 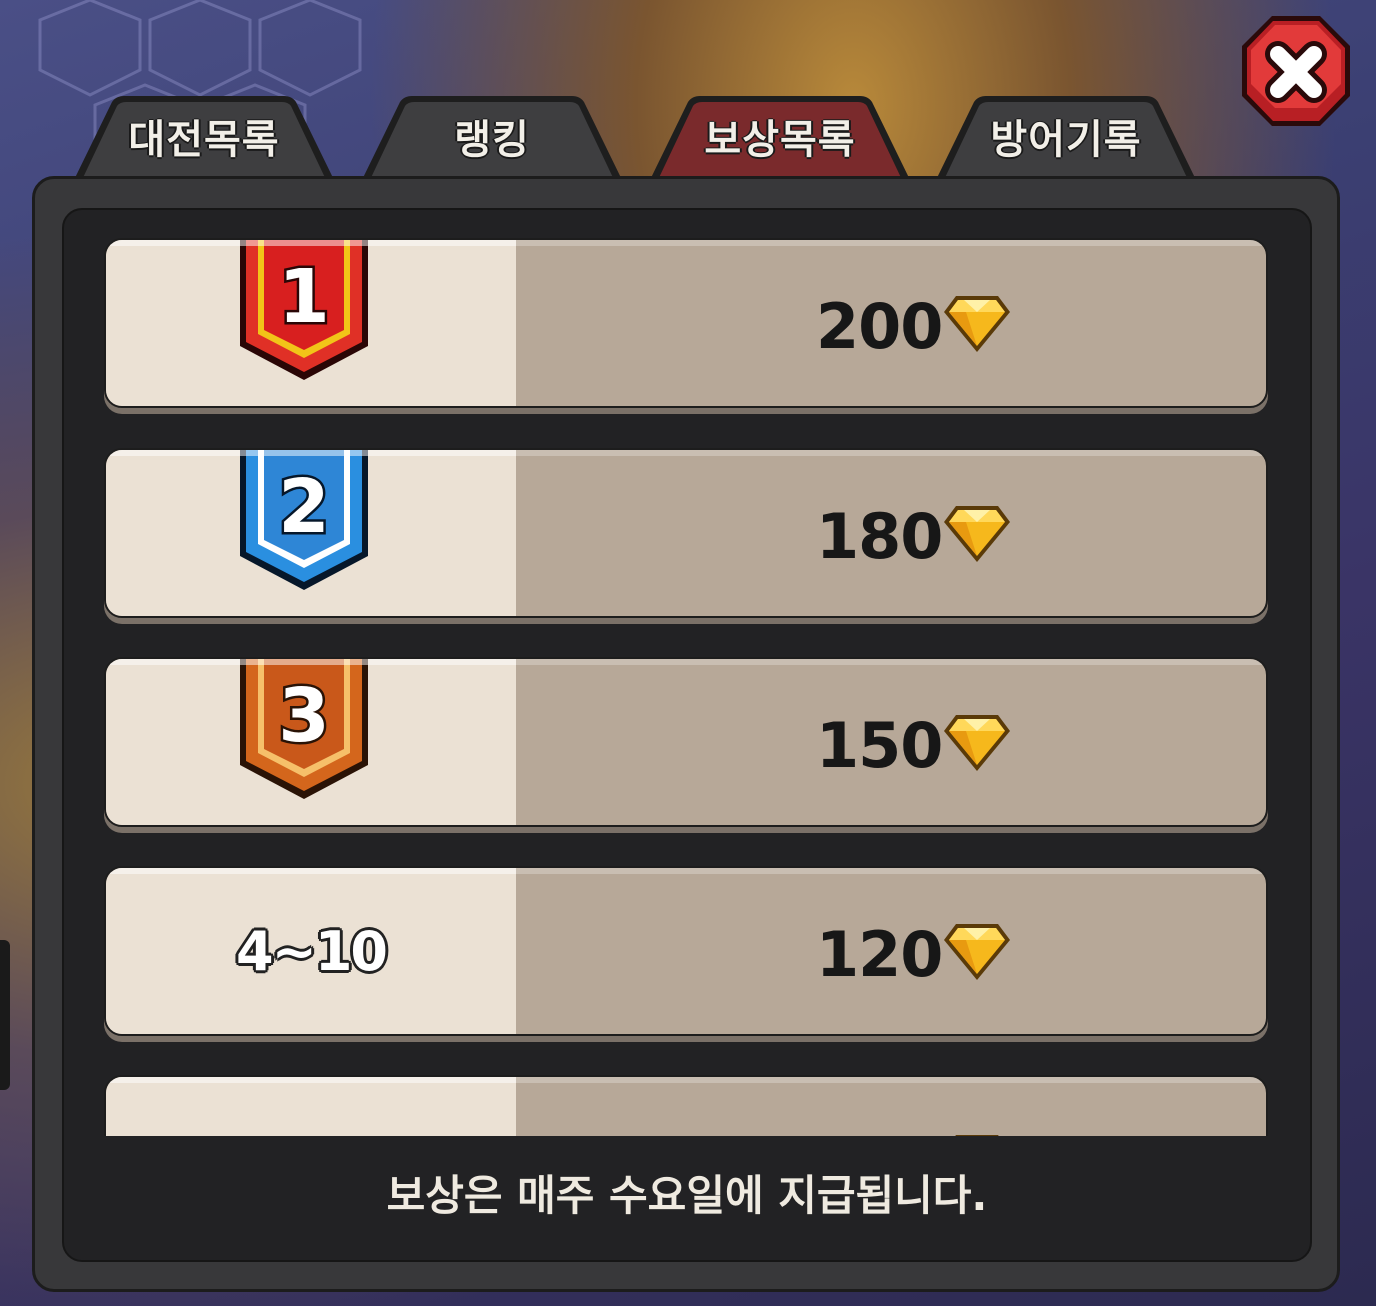 I want to click on offscreen-panel-edge, so click(x=5, y=1015).